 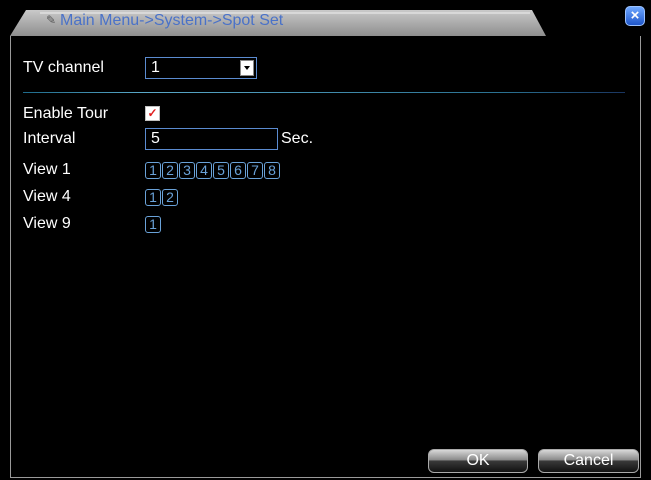 I want to click on tv-channel-label: TV channel, so click(x=63, y=67).